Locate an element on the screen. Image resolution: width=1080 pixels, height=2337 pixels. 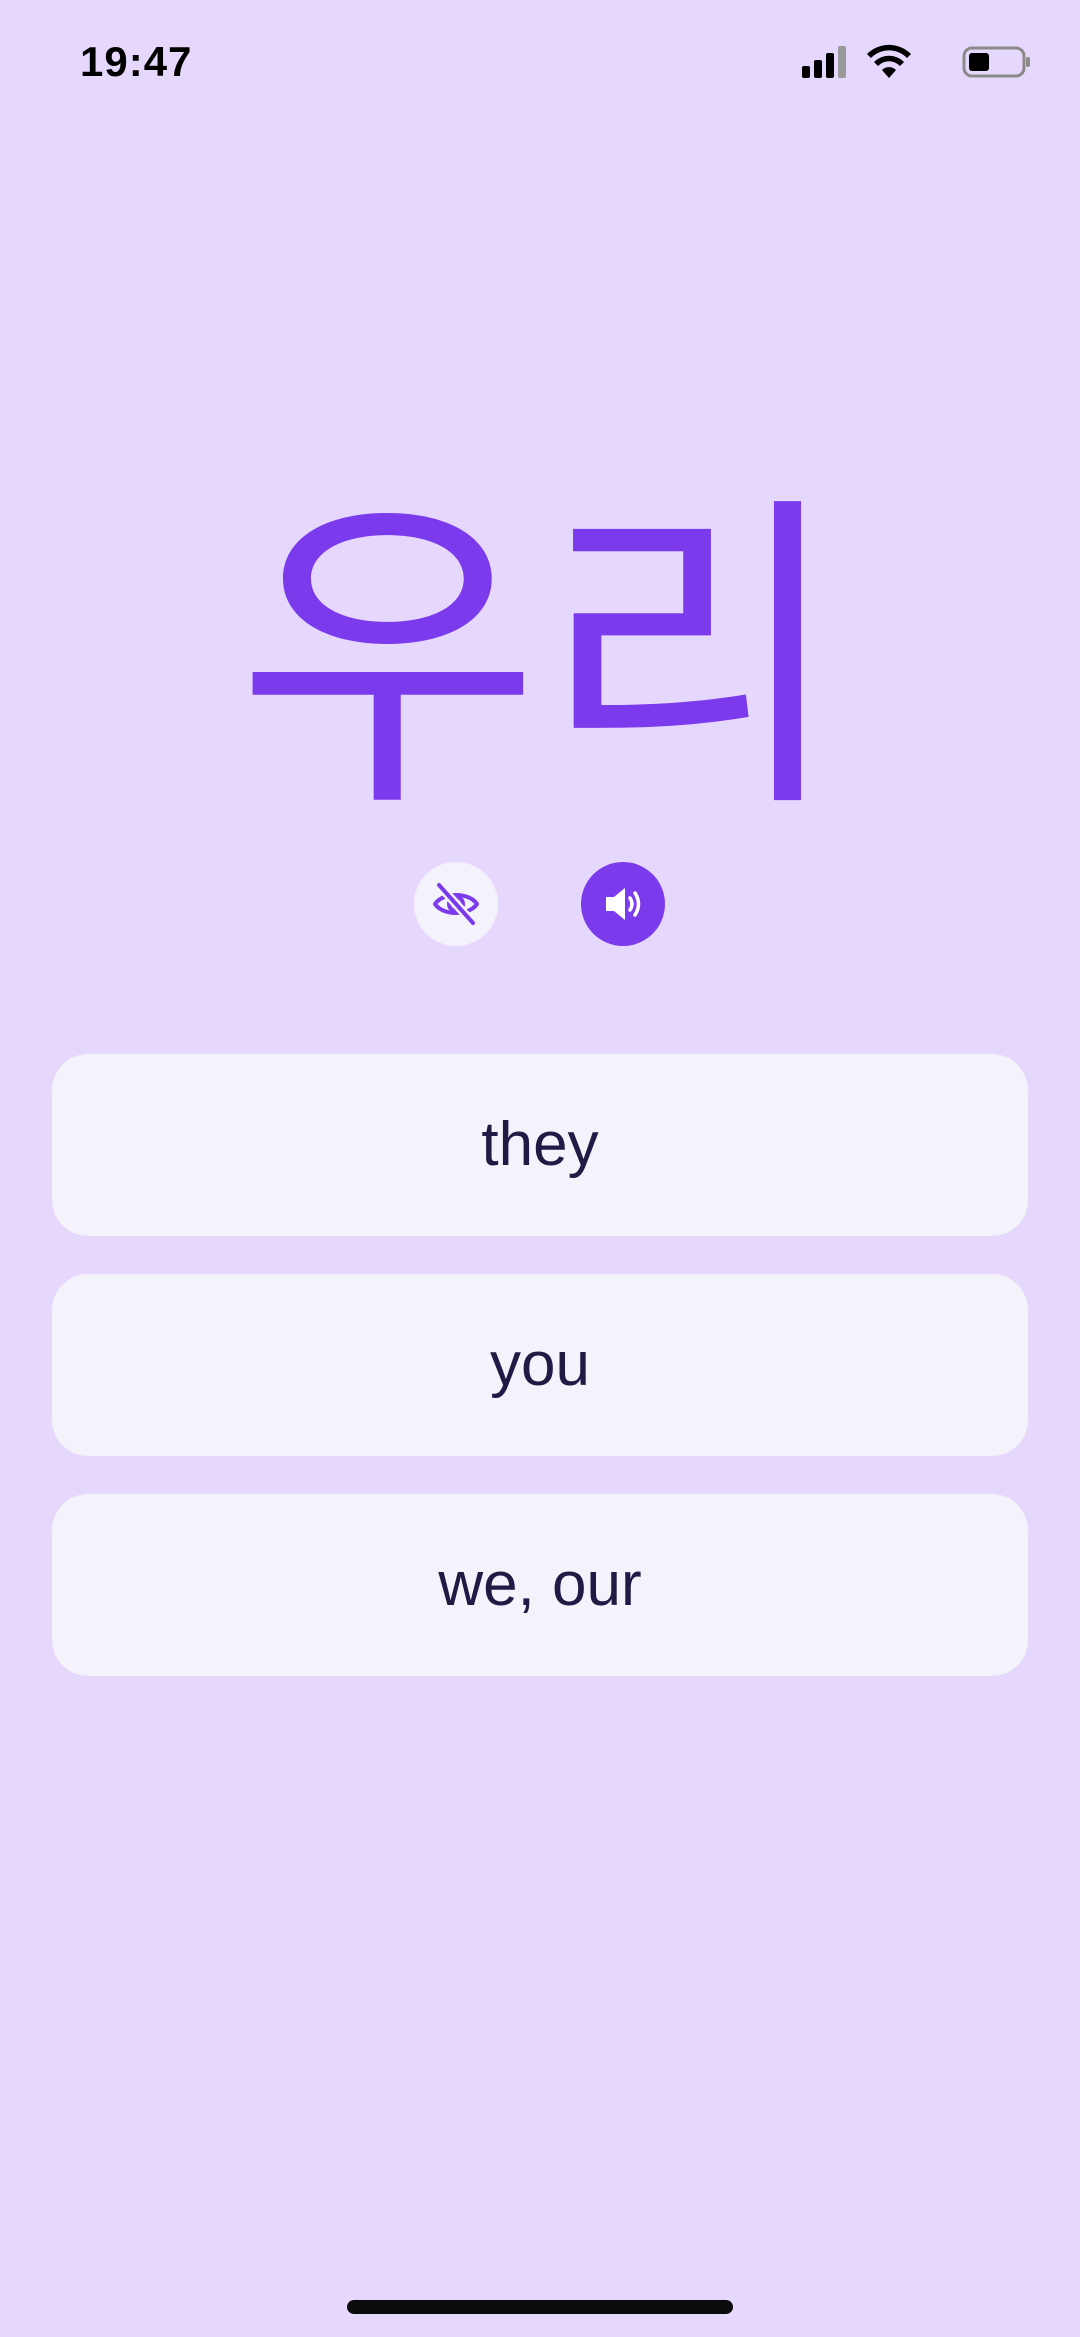
play-audio-button is located at coordinates (623, 904).